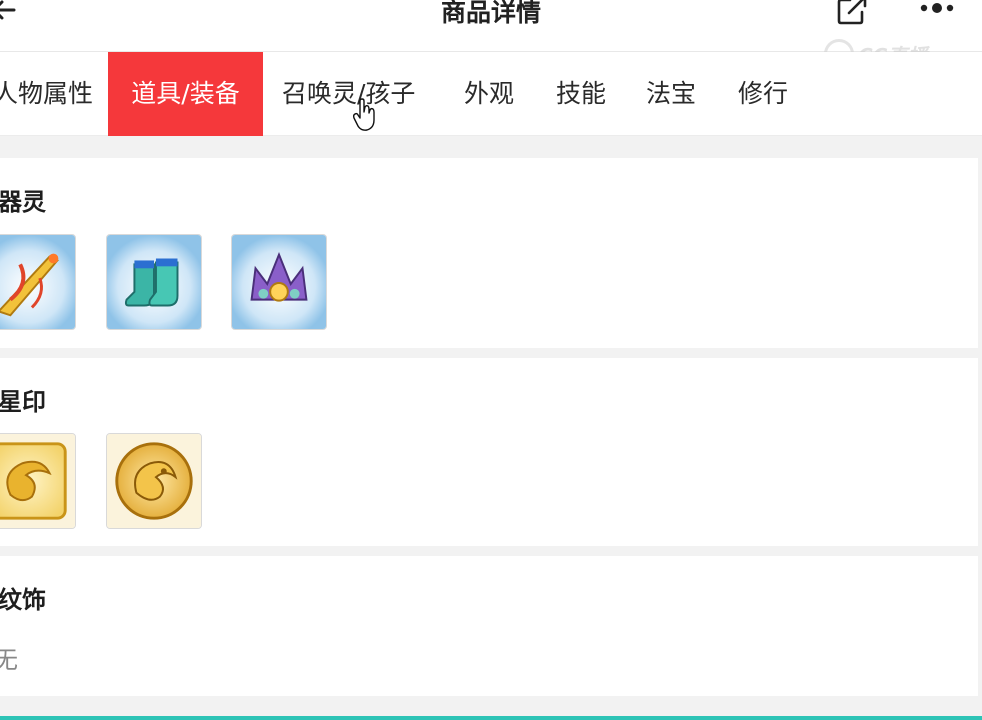 This screenshot has width=982, height=720. What do you see at coordinates (852, 14) in the screenshot?
I see `share-icon` at bounding box center [852, 14].